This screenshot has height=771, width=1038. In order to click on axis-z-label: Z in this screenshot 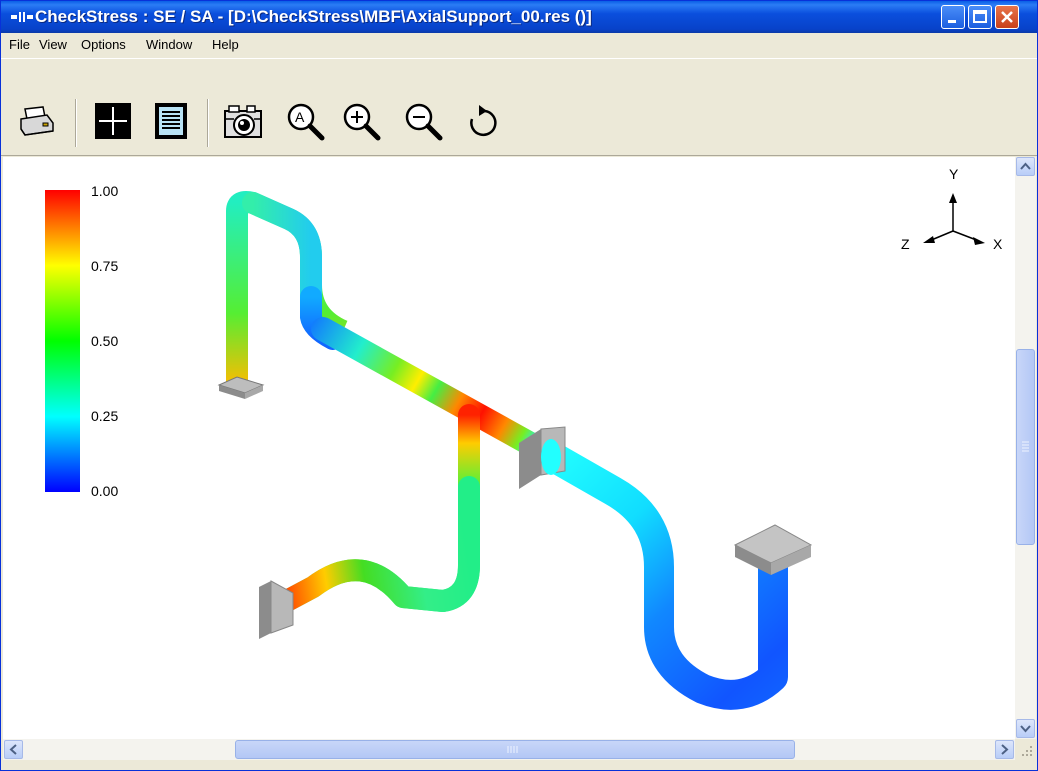, I will do `click(905, 244)`.